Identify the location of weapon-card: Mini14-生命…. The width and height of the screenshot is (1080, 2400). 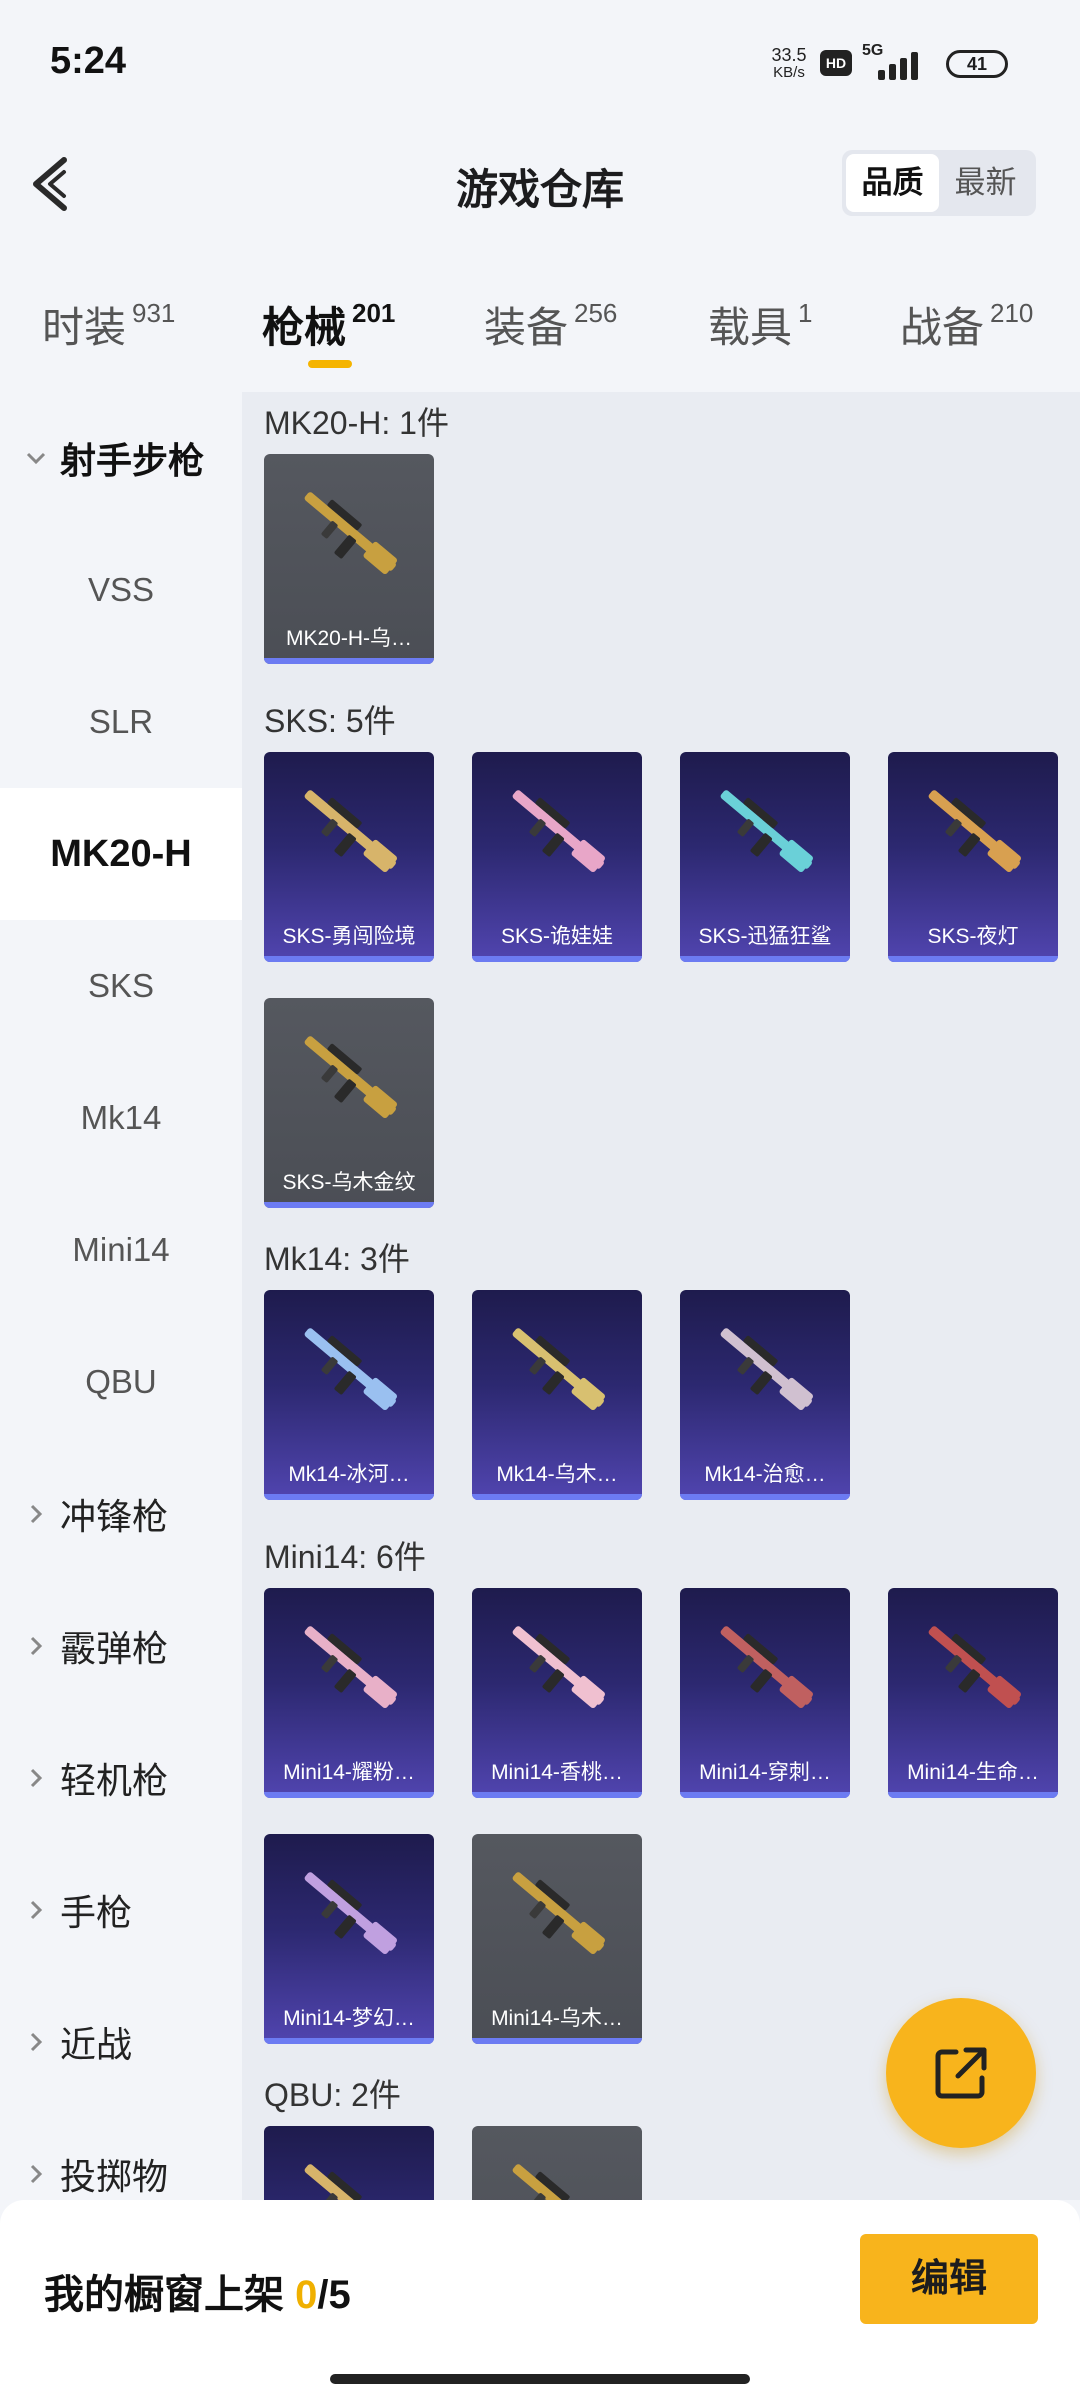
(973, 1693).